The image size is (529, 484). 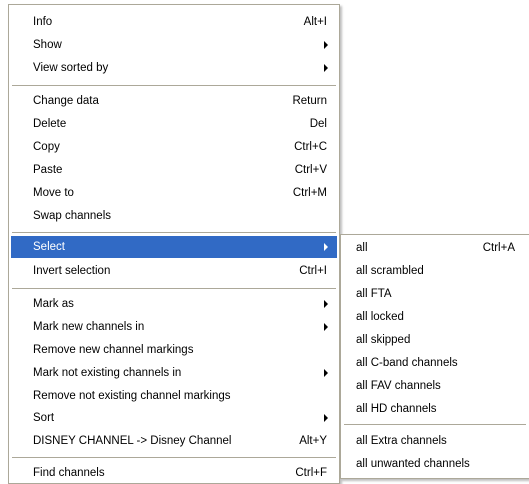 What do you see at coordinates (113, 350) in the screenshot?
I see `menu-item-label: Remove new channel markings` at bounding box center [113, 350].